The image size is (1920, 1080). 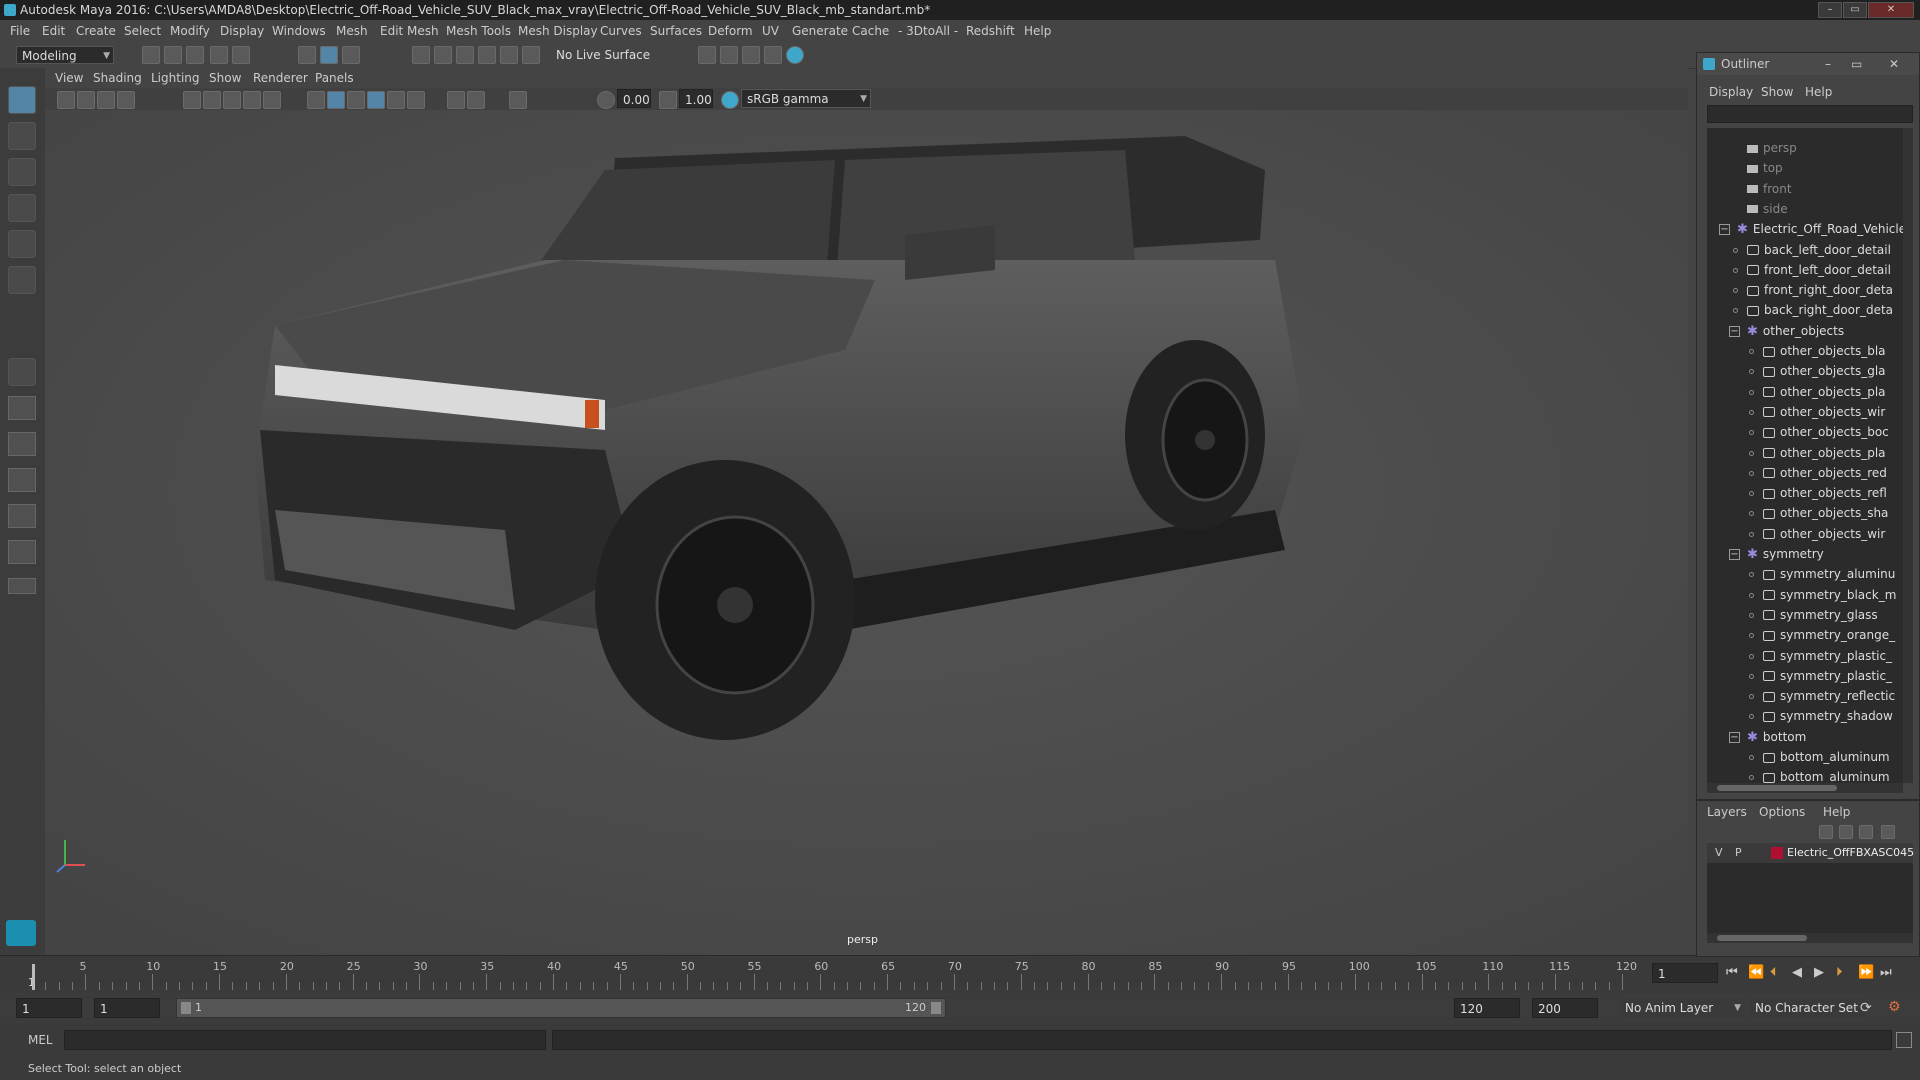 I want to click on move-tool-icon, so click(x=22, y=208).